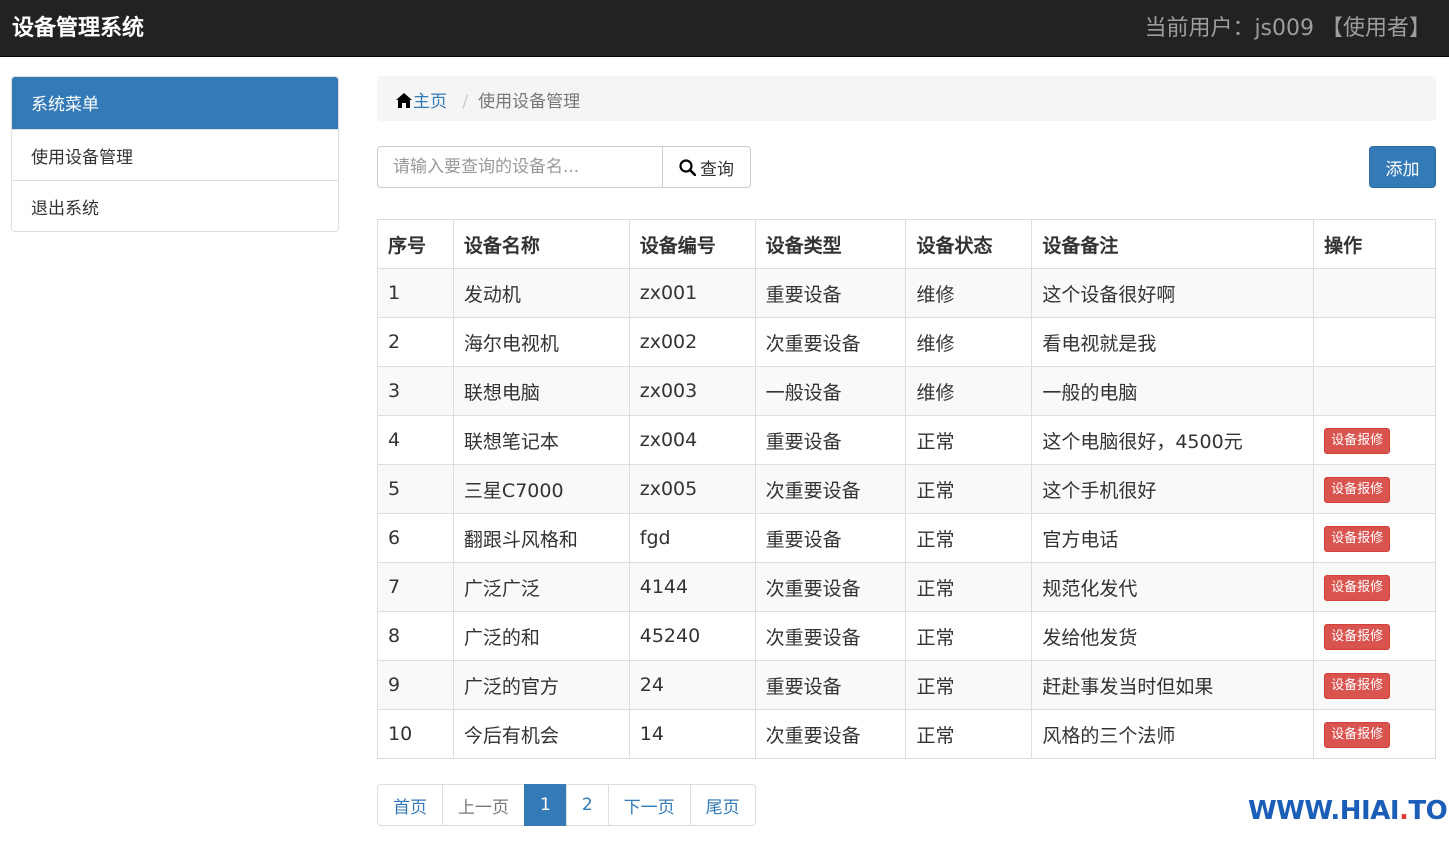  I want to click on app-title: 设备管理系统, so click(78, 26).